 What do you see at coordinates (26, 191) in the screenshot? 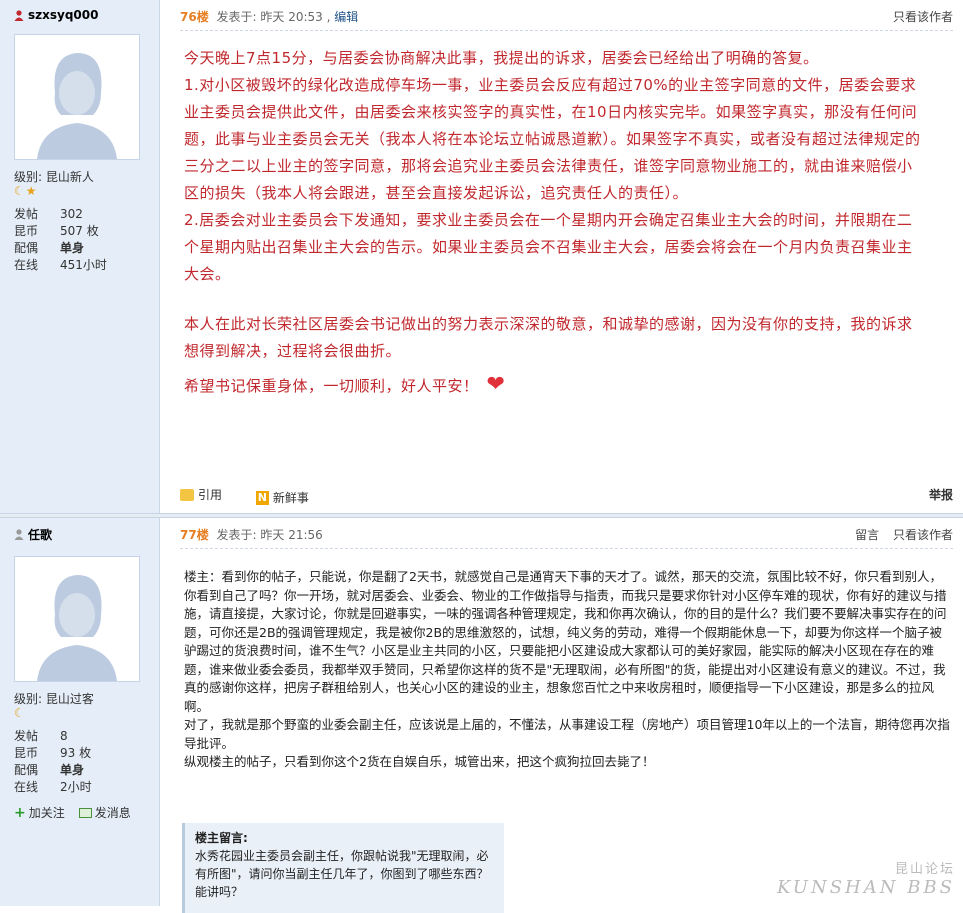
I see `rank-stars-icon: ☾★` at bounding box center [26, 191].